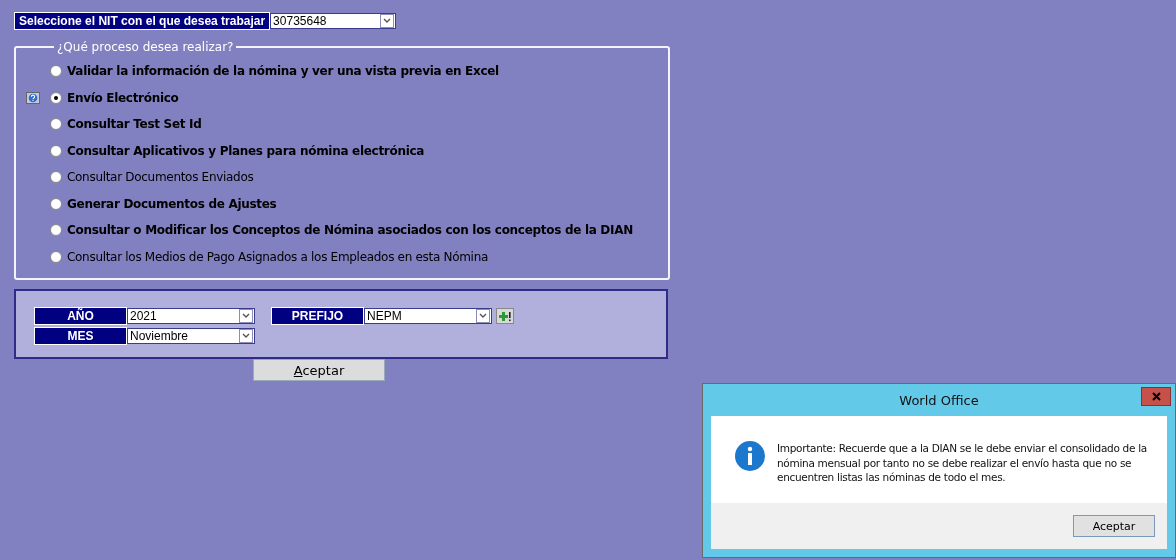 This screenshot has height=560, width=1176. What do you see at coordinates (317, 316) in the screenshot?
I see `prefix-label: PREFIJO` at bounding box center [317, 316].